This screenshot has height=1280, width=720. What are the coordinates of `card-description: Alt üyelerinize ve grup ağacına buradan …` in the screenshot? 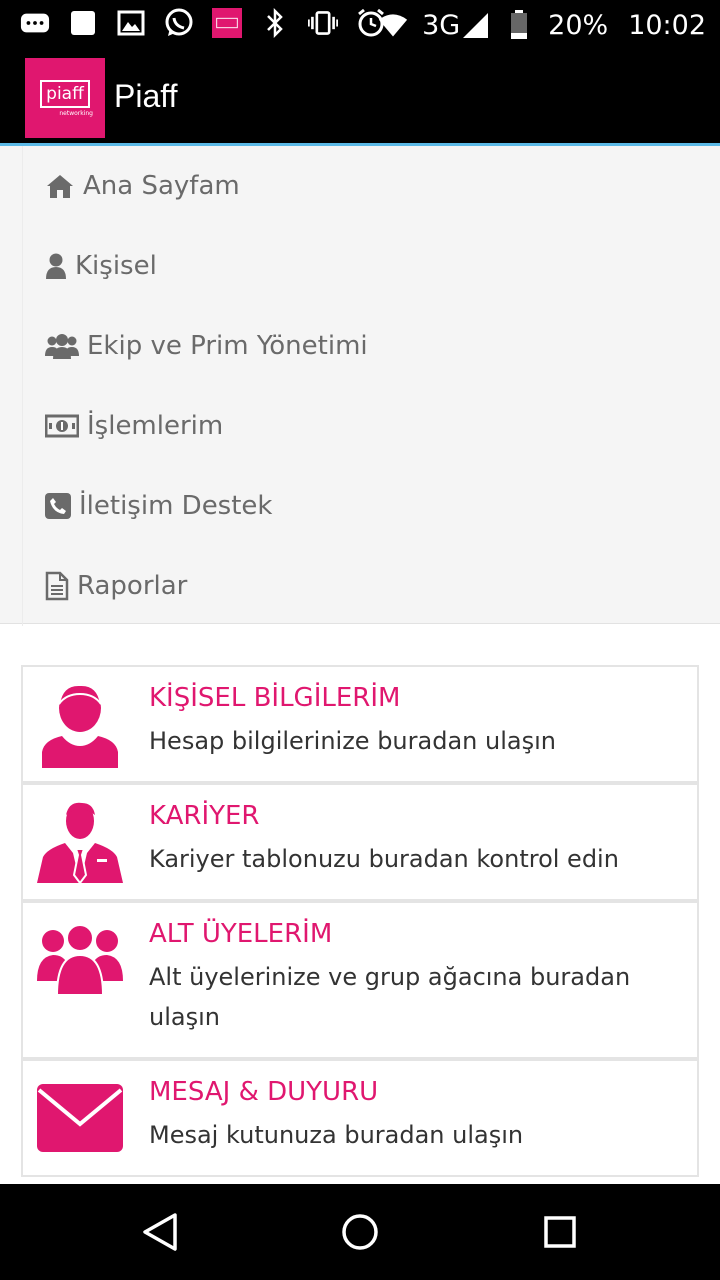 It's located at (390, 997).